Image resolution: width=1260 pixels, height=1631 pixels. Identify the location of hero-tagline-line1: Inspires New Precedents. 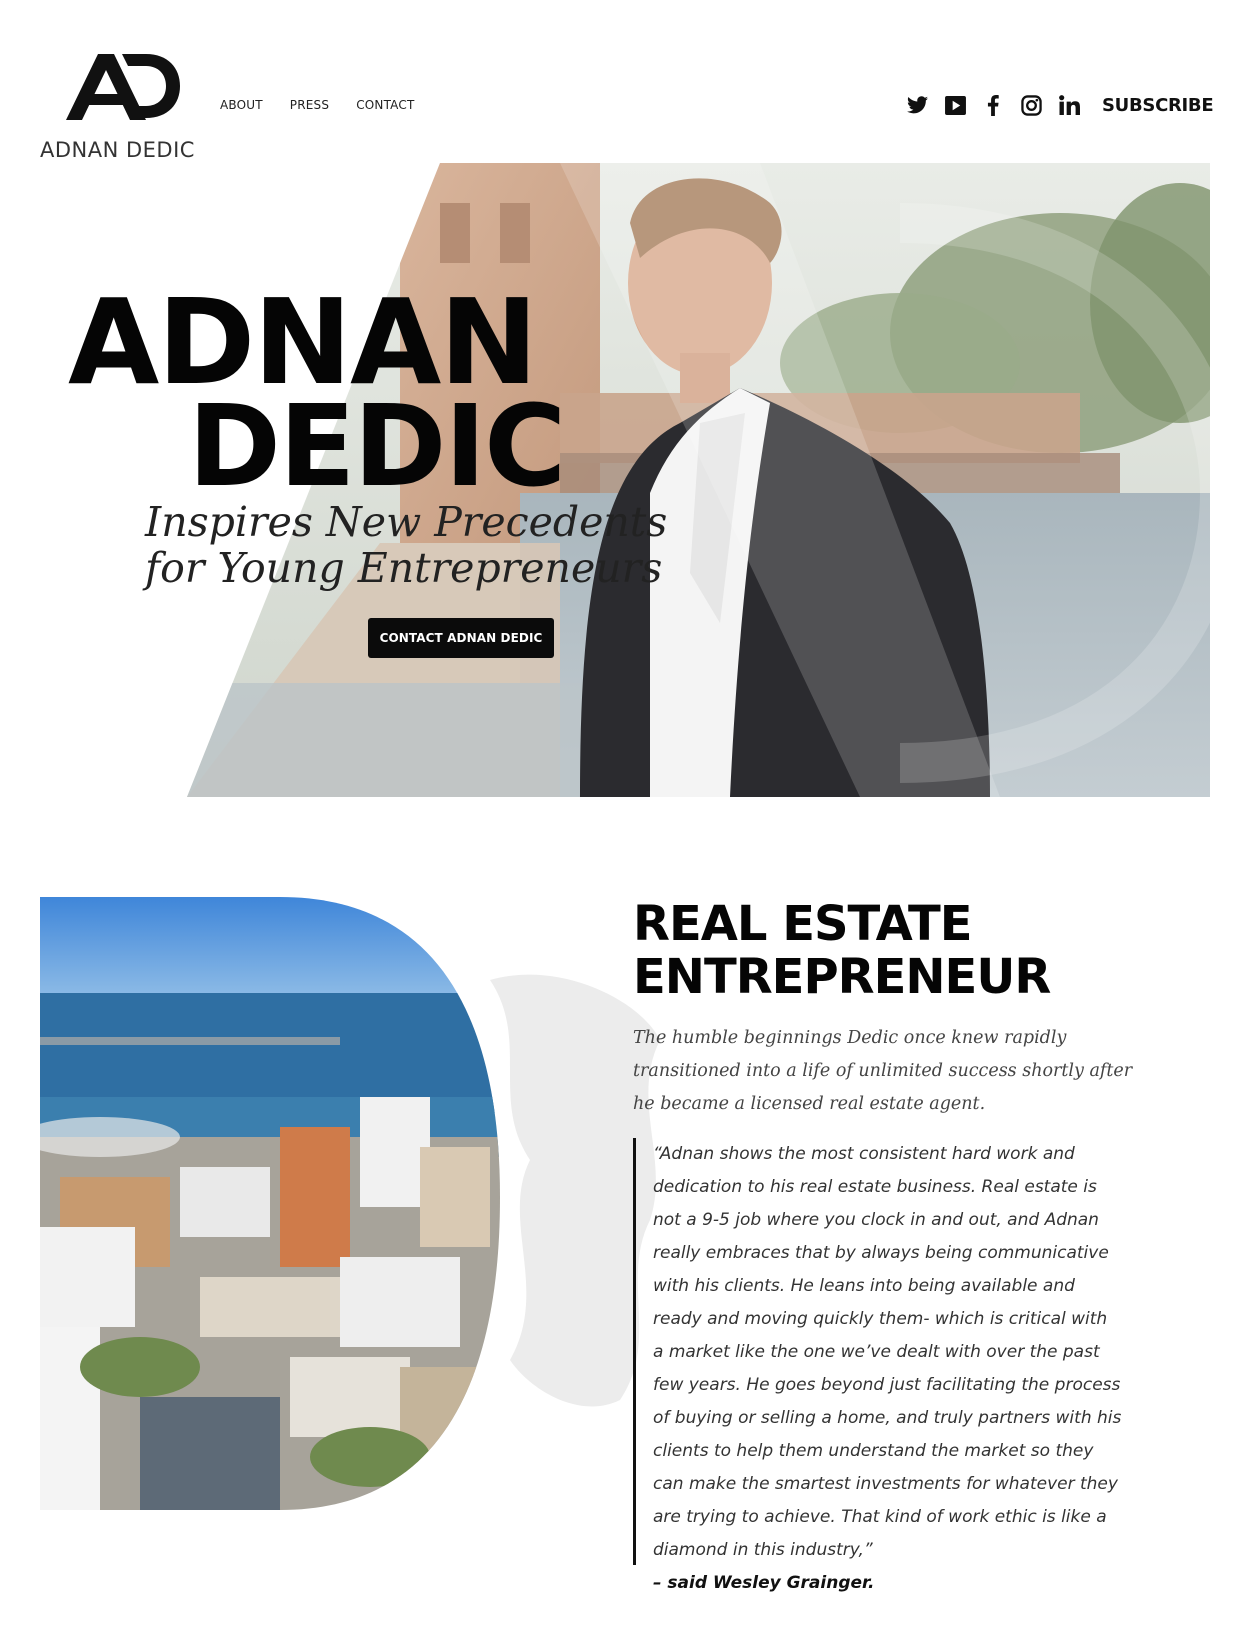
(406, 522).